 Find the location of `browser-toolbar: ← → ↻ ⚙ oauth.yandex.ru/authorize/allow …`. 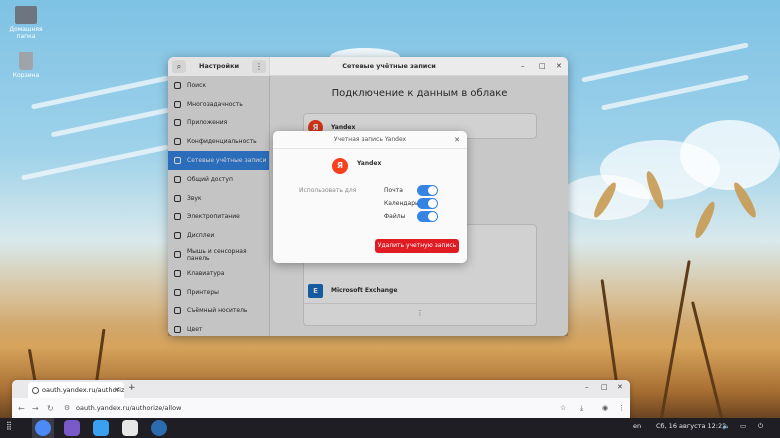

browser-toolbar: ← → ↻ ⚙ oauth.yandex.ru/authorize/allow … is located at coordinates (321, 409).